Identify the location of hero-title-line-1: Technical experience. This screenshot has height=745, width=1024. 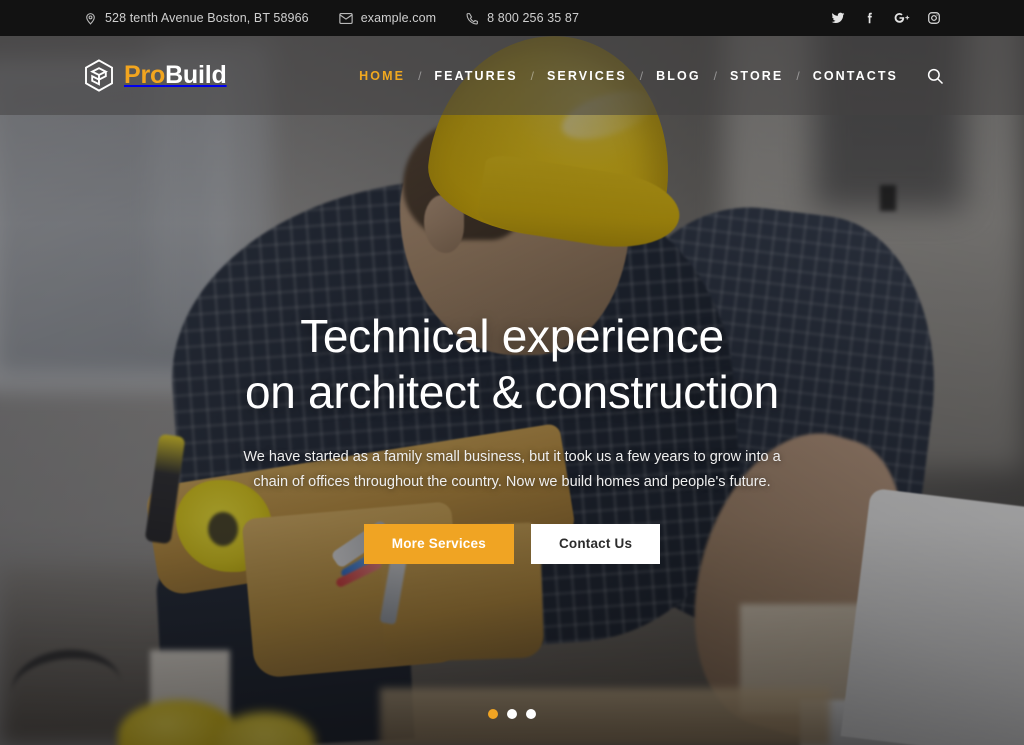
(512, 336).